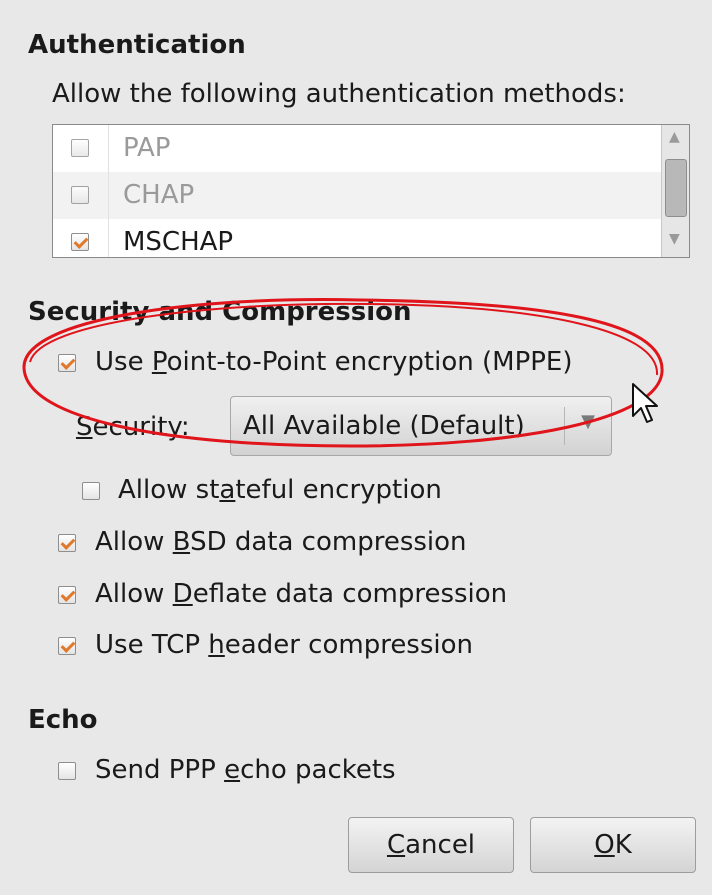 This screenshot has height=895, width=712. Describe the element at coordinates (181, 542) in the screenshot. I see `bsd-mnemonic: B` at that location.